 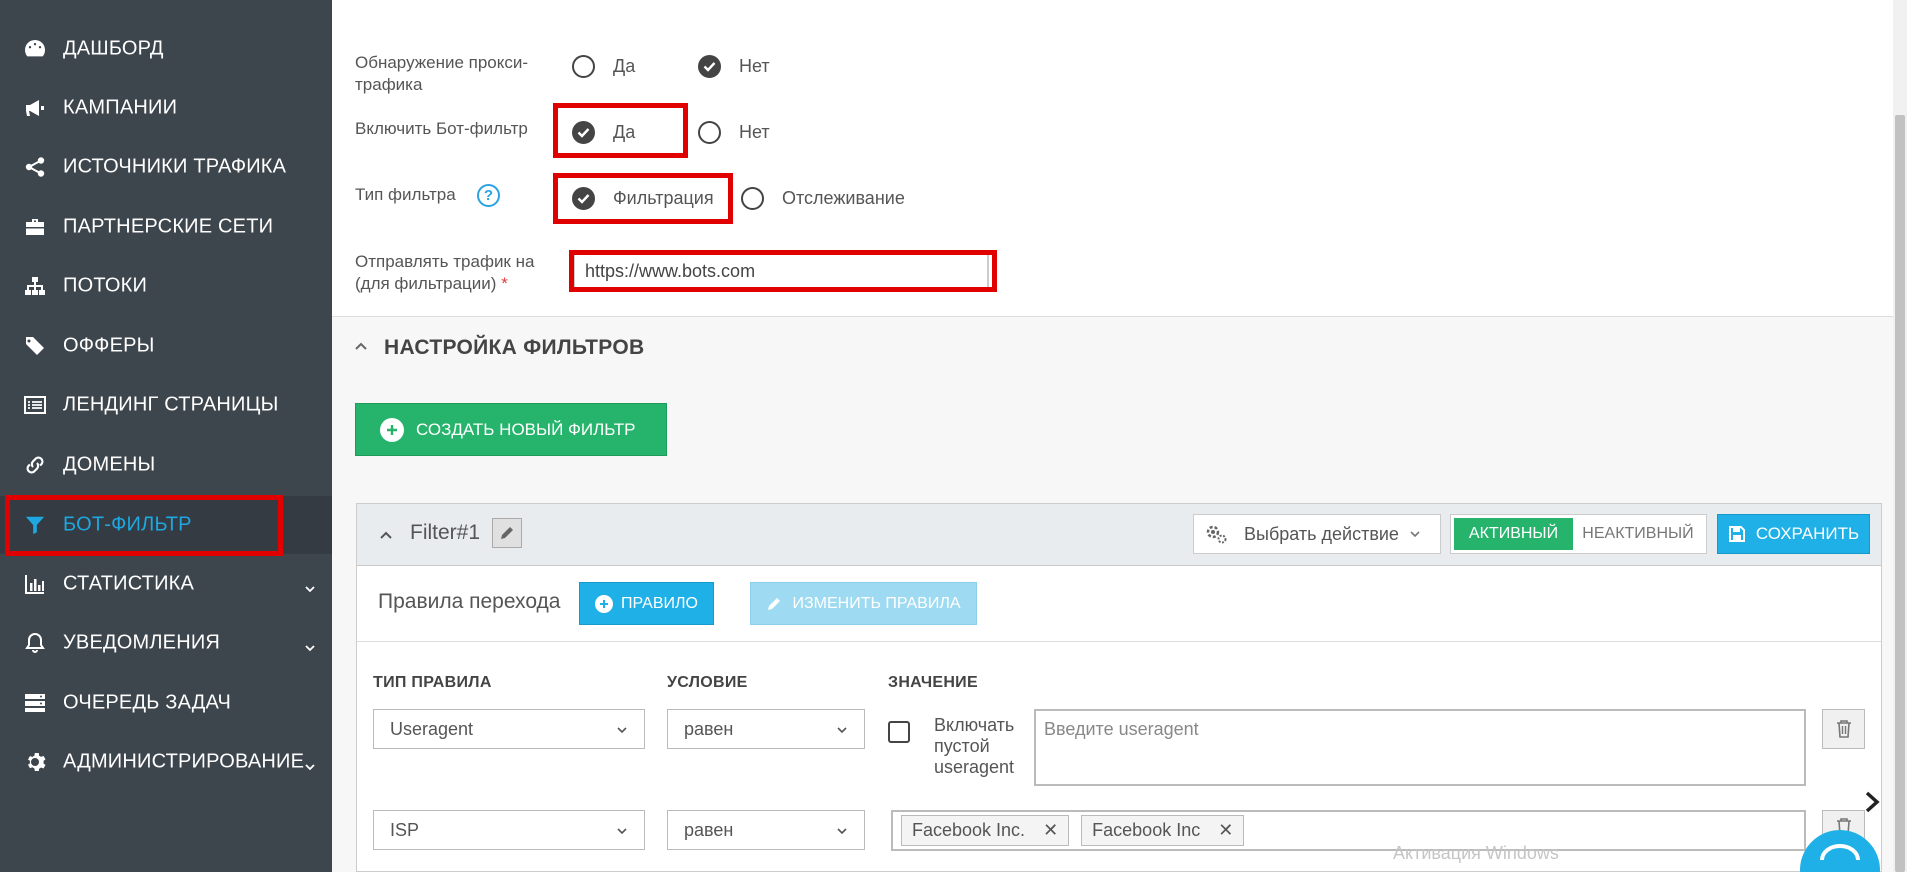 I want to click on pencil-icon, so click(x=507, y=533).